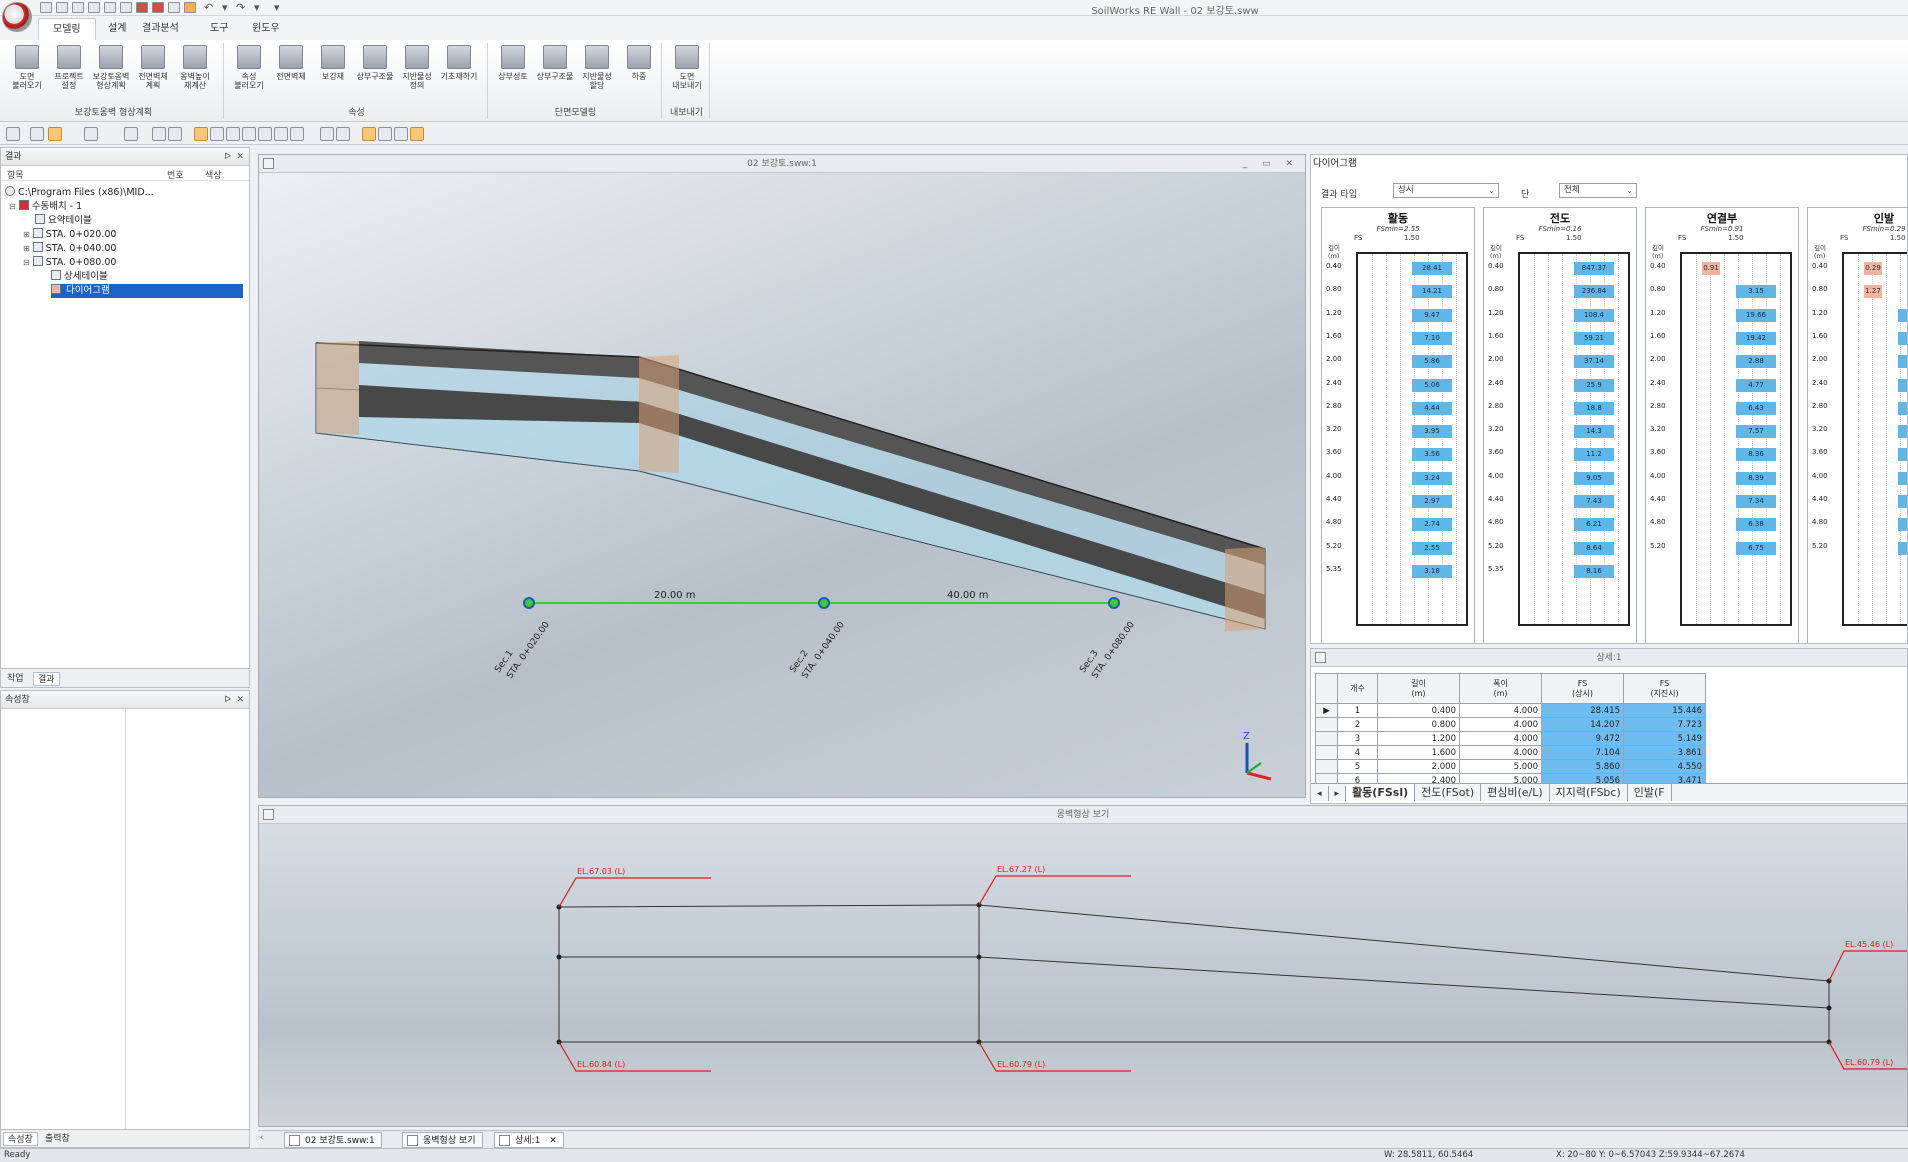 The image size is (1908, 1162). Describe the element at coordinates (1594, 268) in the screenshot. I see `fs-bar: 847.37` at that location.